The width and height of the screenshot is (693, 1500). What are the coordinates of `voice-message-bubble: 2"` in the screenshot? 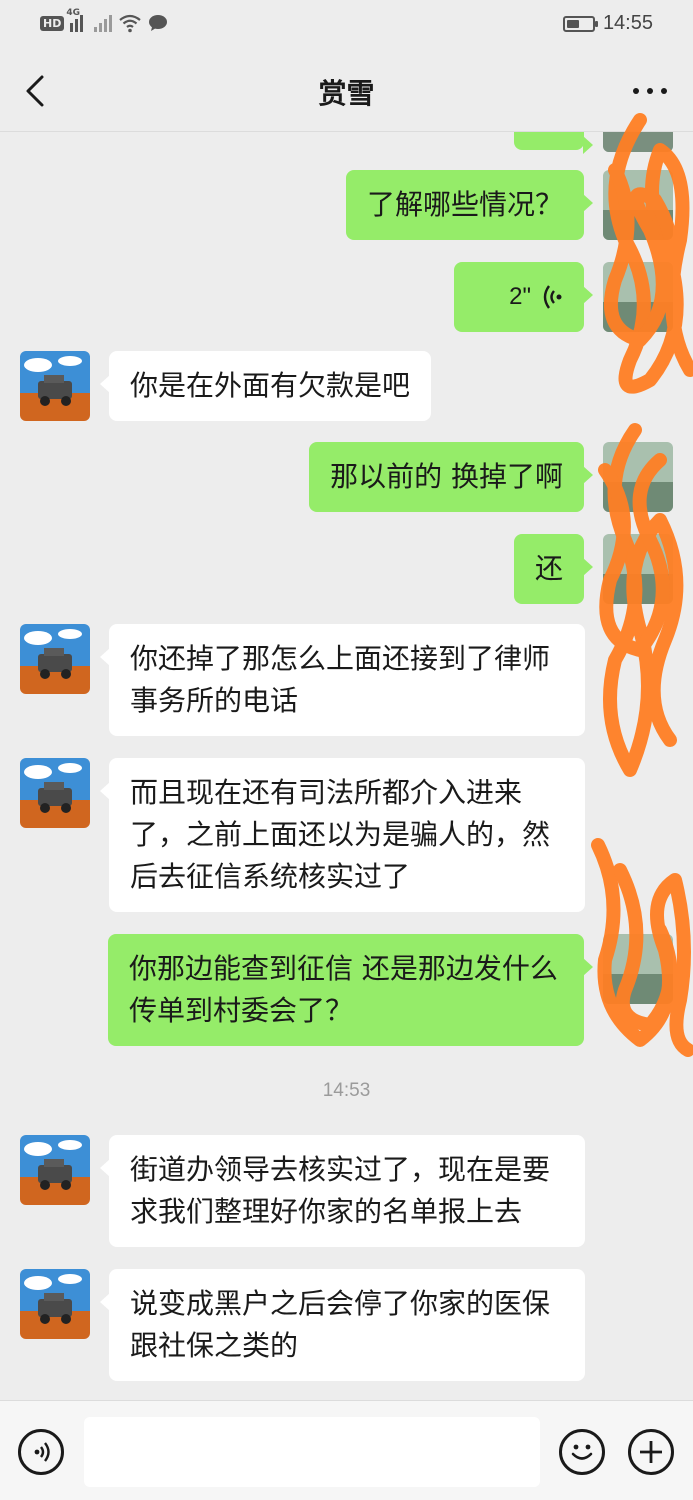 It's located at (523, 297).